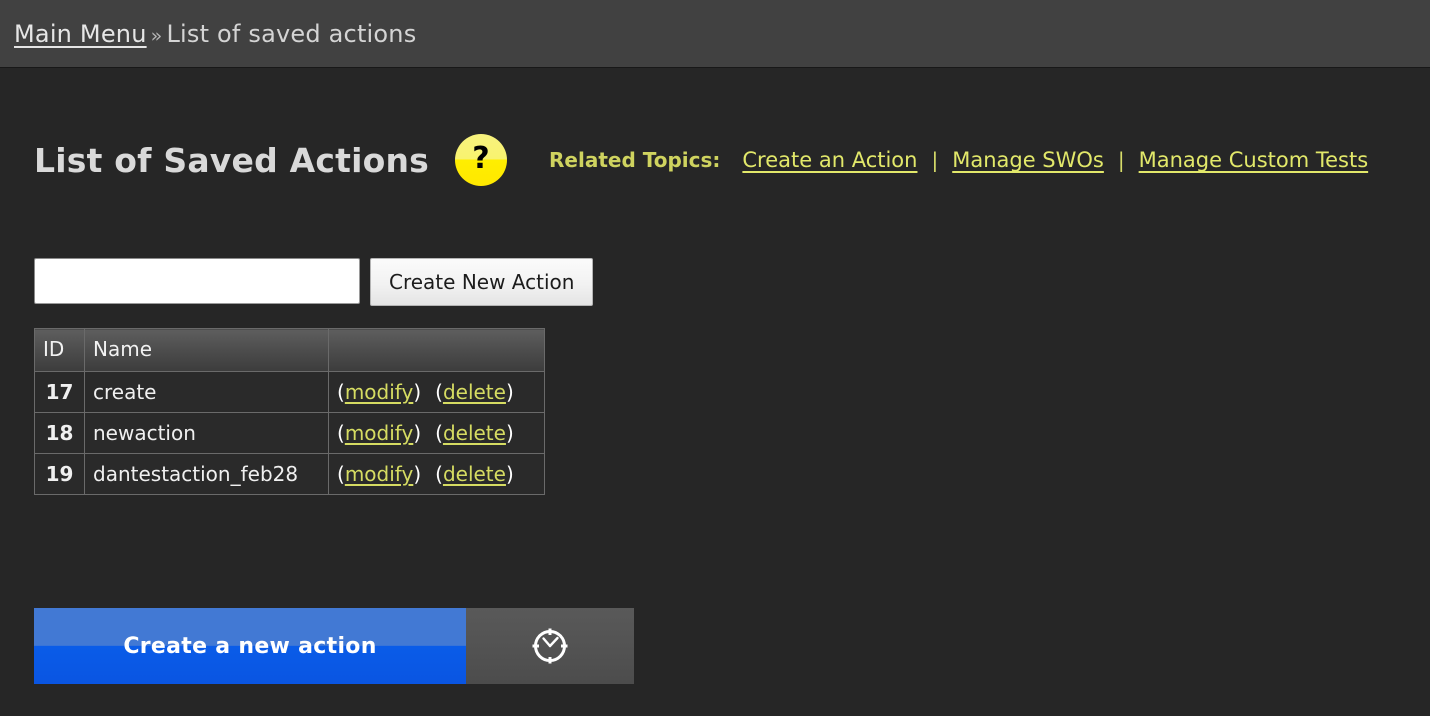 This screenshot has width=1430, height=716. I want to click on related-topic-link-manage-swos: Manage SWOs, so click(1028, 160).